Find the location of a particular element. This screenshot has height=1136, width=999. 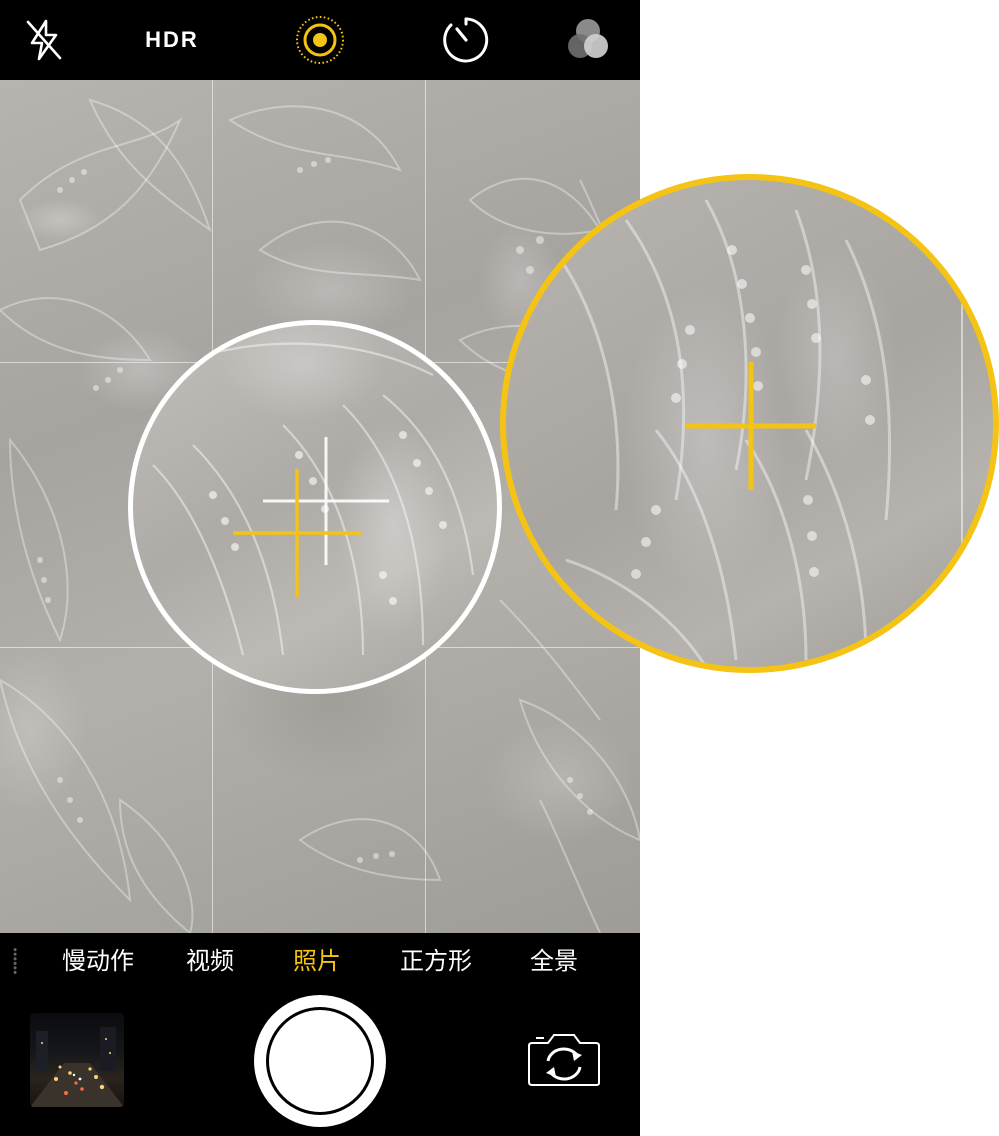

mode-edge-fade: ⸽ is located at coordinates (15, 961).